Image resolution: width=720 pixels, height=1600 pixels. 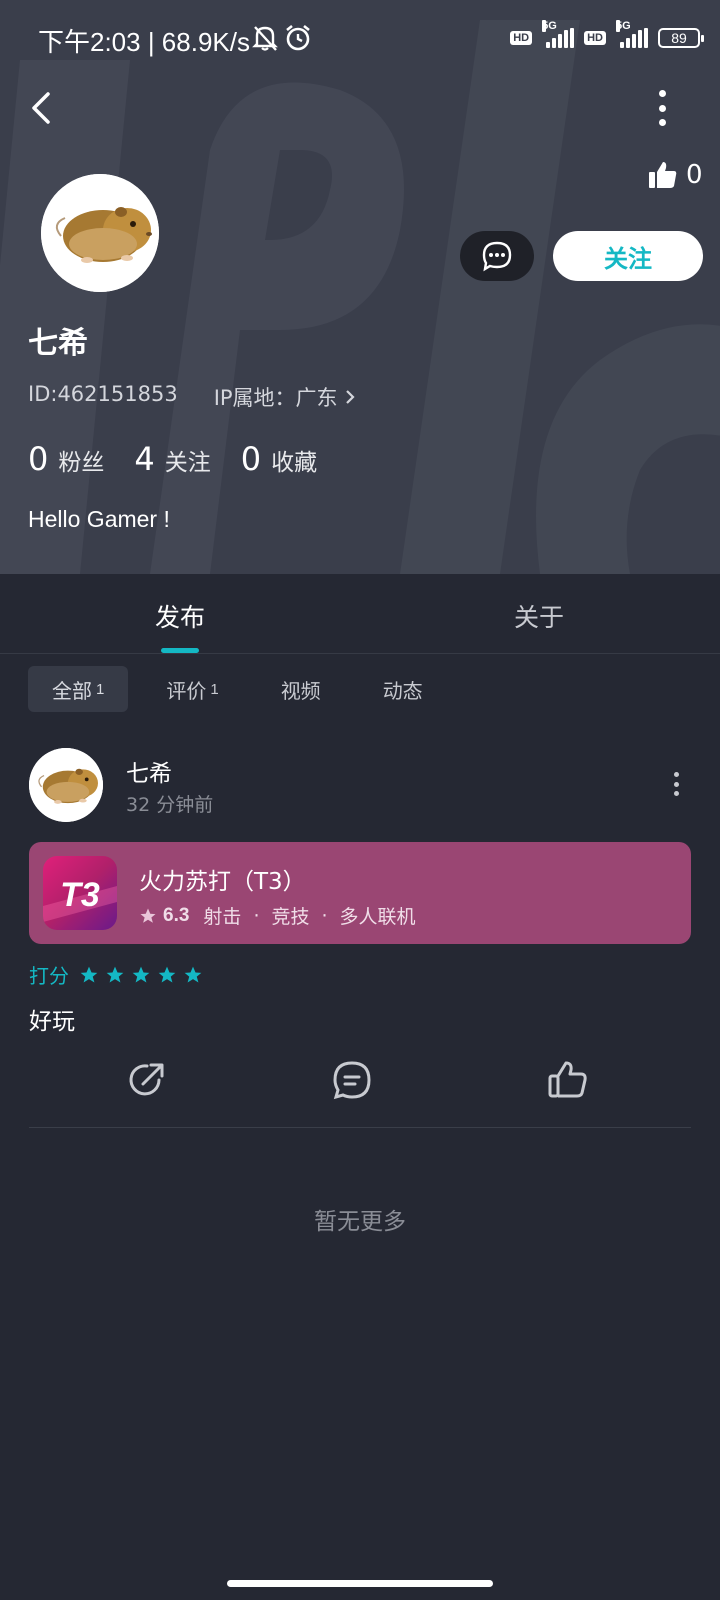 I want to click on thumbs-up-icon, so click(x=663, y=175).